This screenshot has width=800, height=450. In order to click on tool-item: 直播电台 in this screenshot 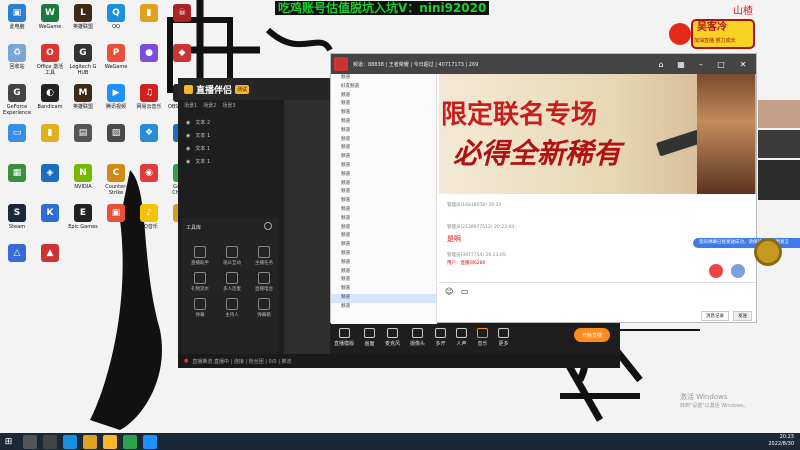, I will do `click(264, 282)`.